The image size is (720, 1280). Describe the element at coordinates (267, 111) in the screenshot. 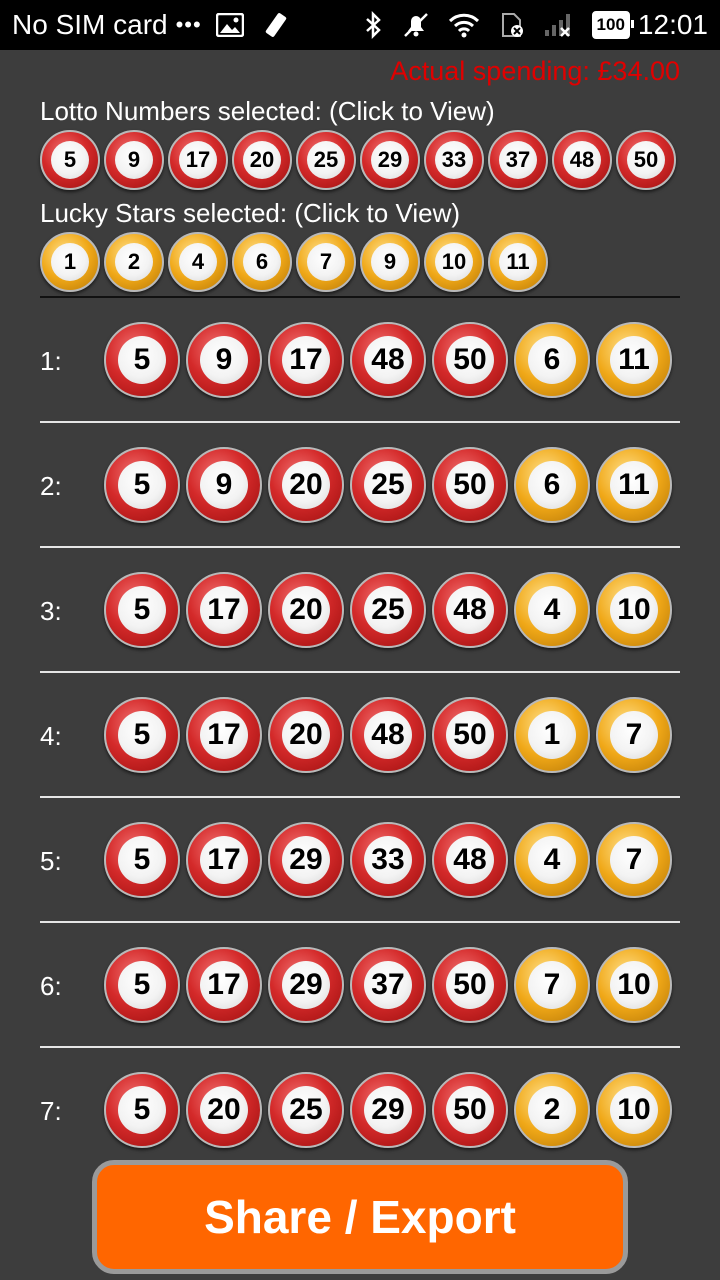

I see `lotto-numbers-link: Lotto Numbers selected: (Click to View)` at that location.